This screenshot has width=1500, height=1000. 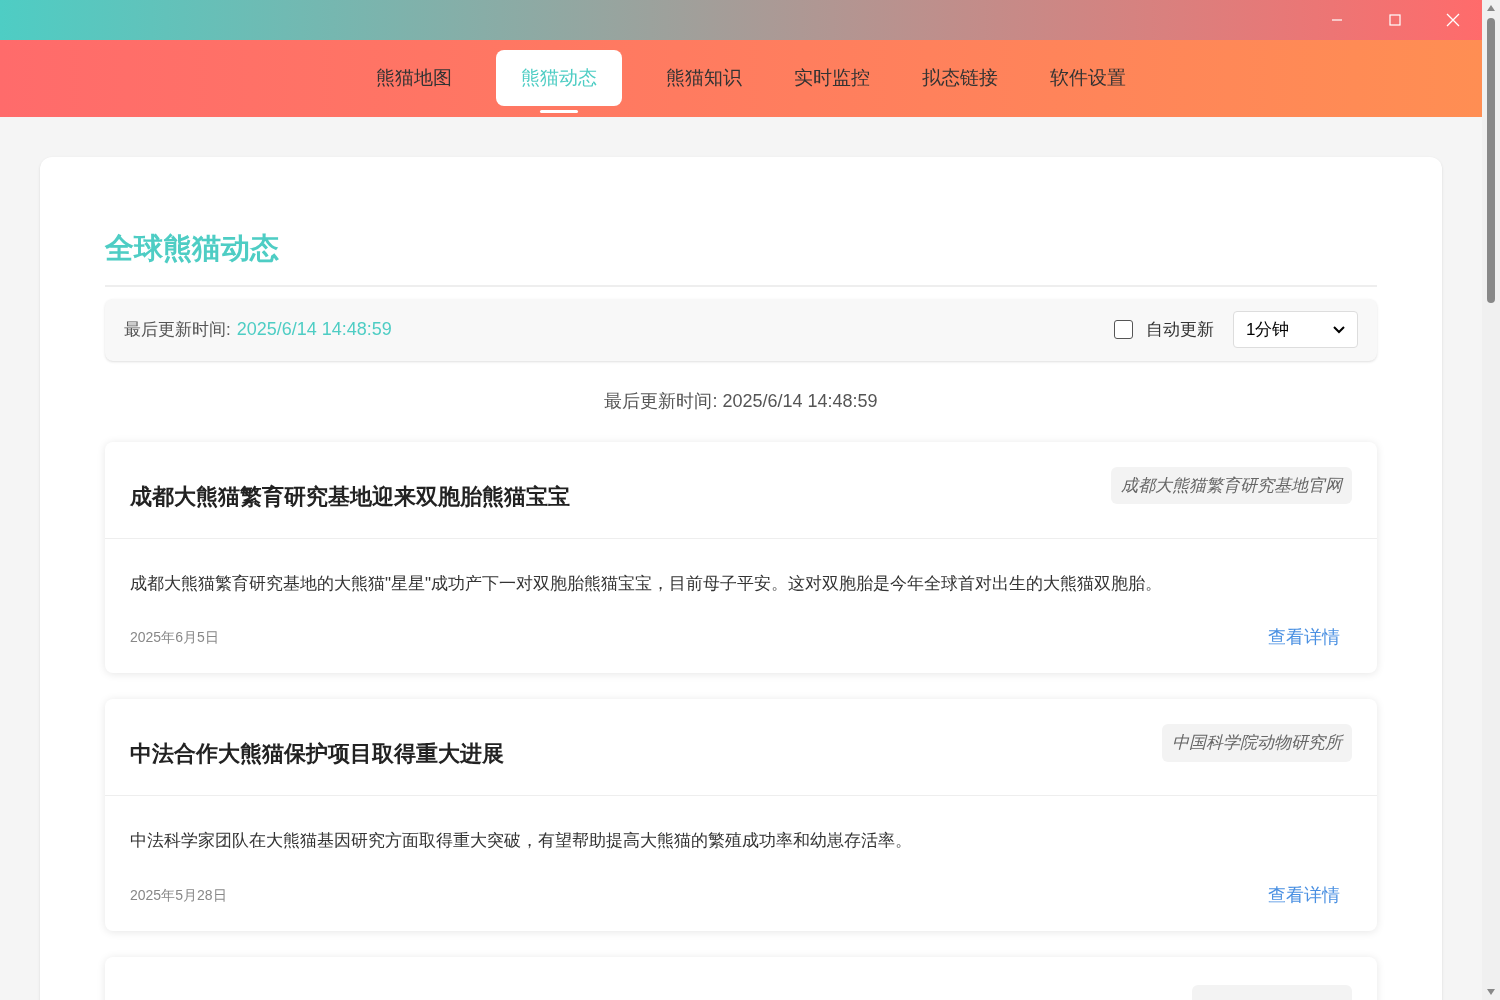 I want to click on nav-tab: 实时监控, so click(x=832, y=78).